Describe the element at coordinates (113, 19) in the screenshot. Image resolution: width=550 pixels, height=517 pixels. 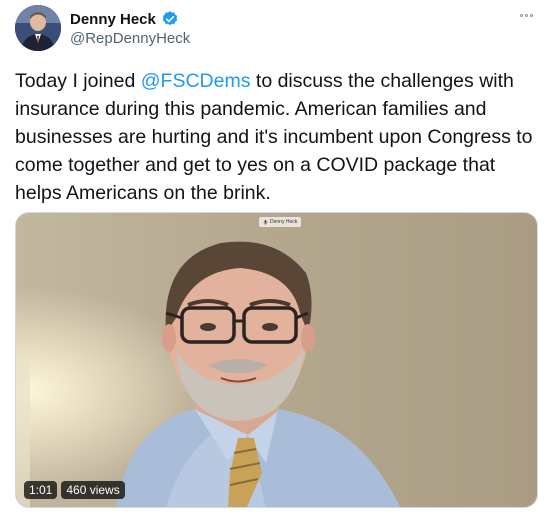
I see `author-name: Denny Heck` at that location.